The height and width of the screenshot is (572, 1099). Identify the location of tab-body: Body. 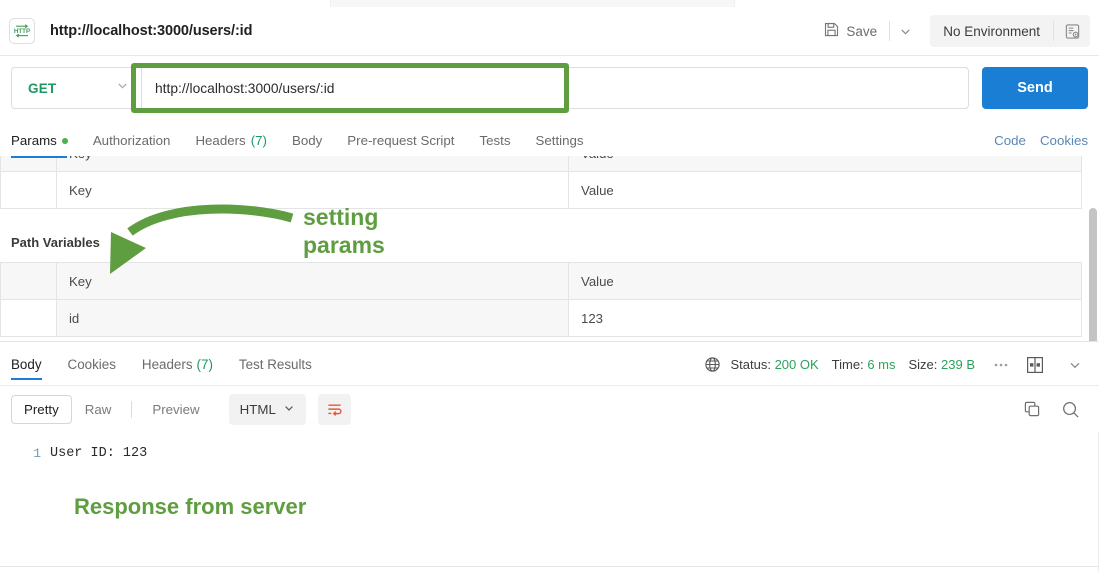
(307, 144).